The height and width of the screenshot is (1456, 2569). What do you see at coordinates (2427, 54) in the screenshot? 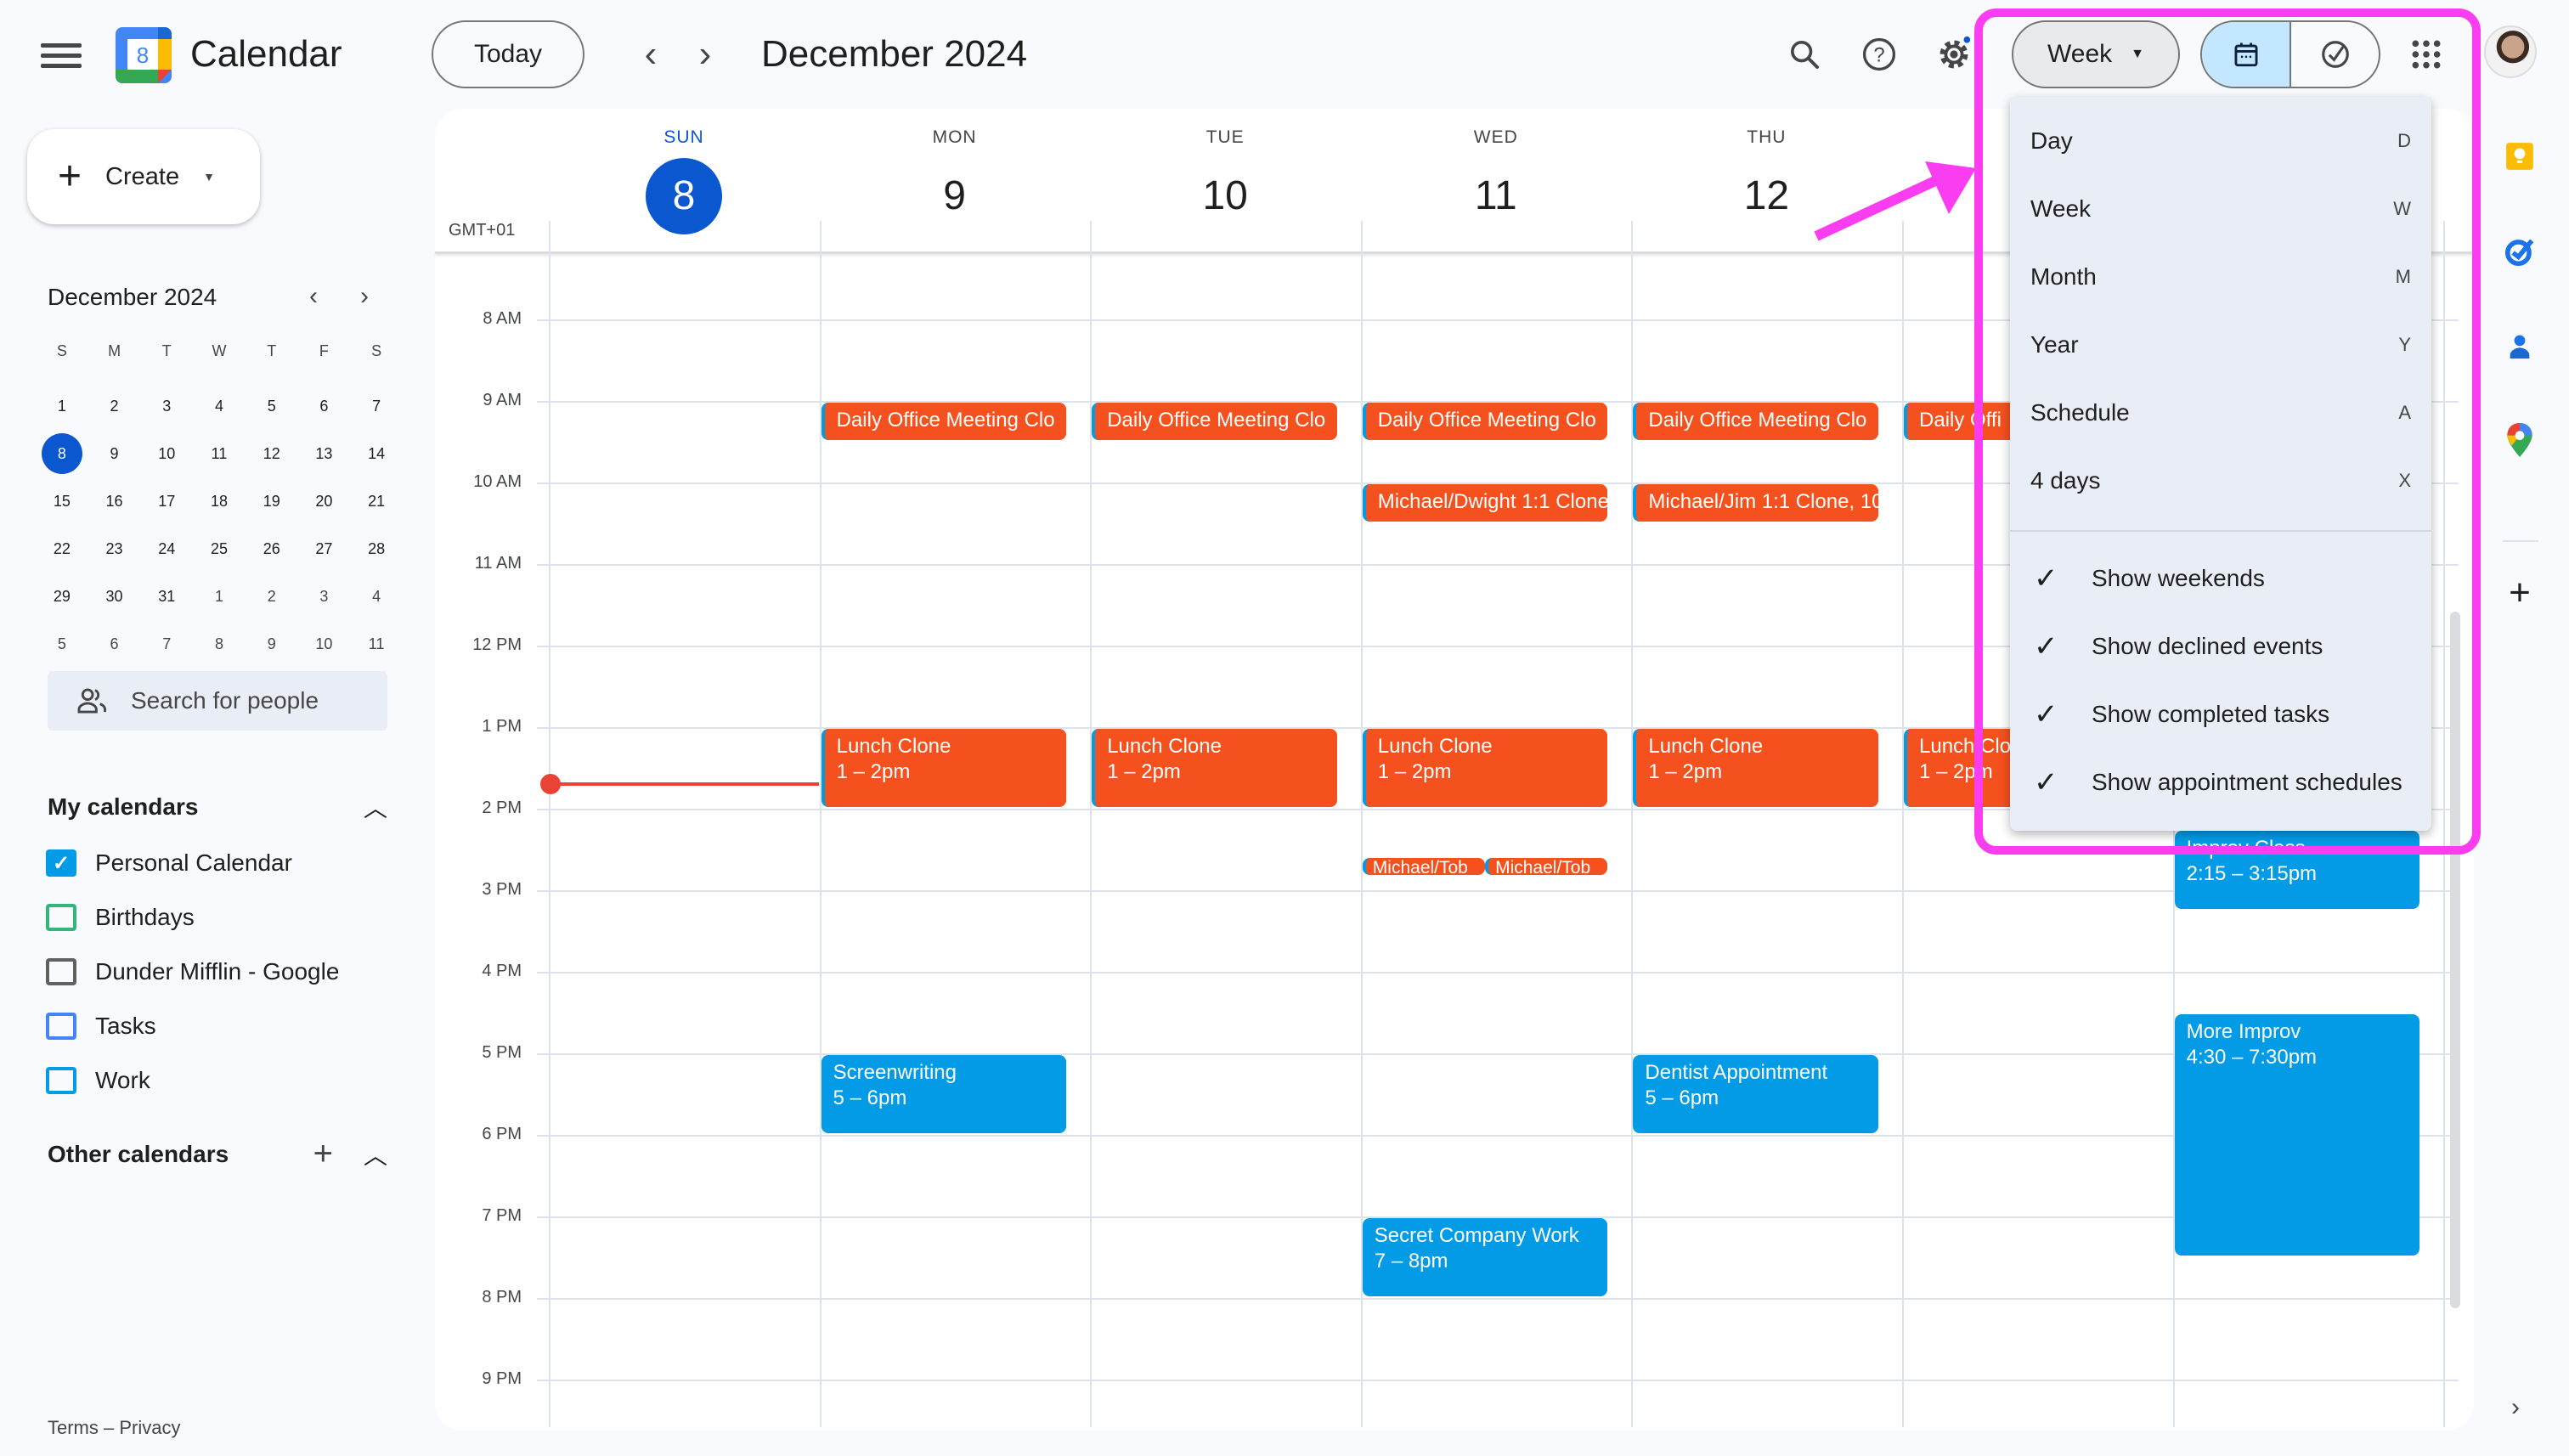
I see `google-apps-button` at bounding box center [2427, 54].